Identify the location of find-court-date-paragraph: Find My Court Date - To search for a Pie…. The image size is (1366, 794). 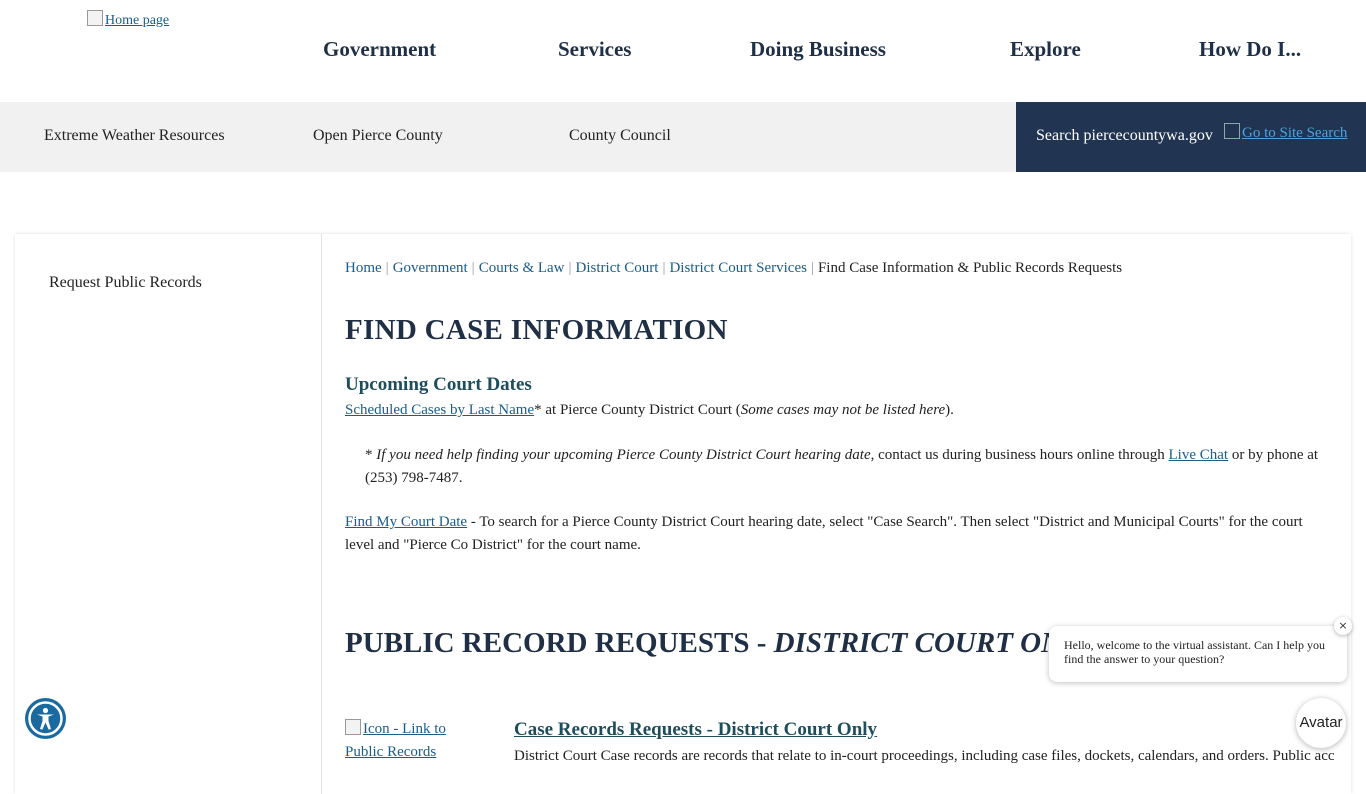
(835, 534).